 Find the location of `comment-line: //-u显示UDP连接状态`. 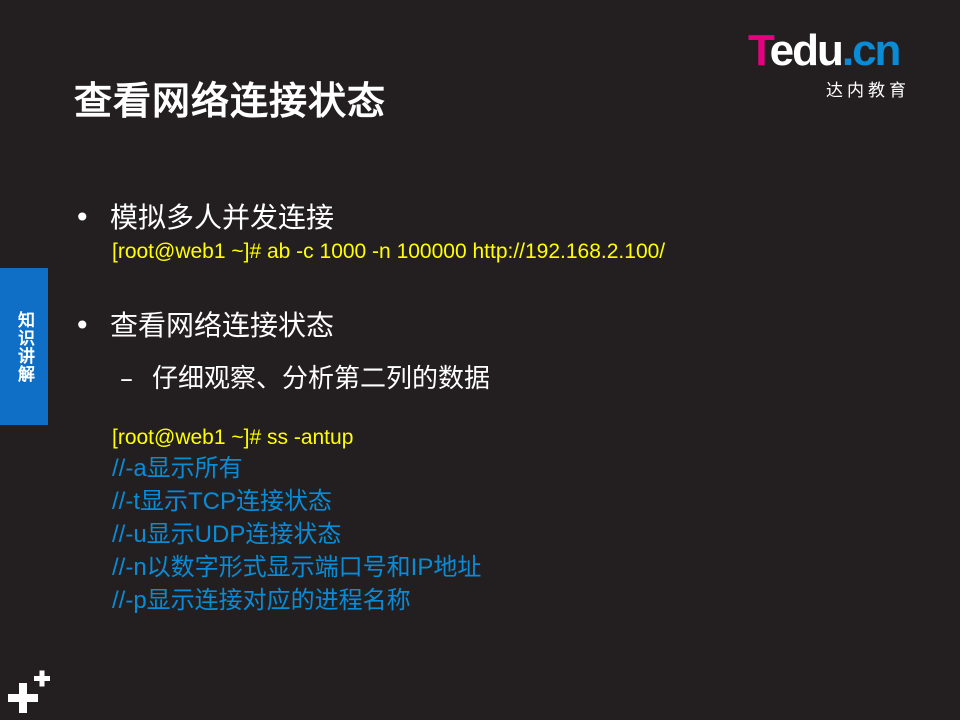

comment-line: //-u显示UDP连接状态 is located at coordinates (227, 534).